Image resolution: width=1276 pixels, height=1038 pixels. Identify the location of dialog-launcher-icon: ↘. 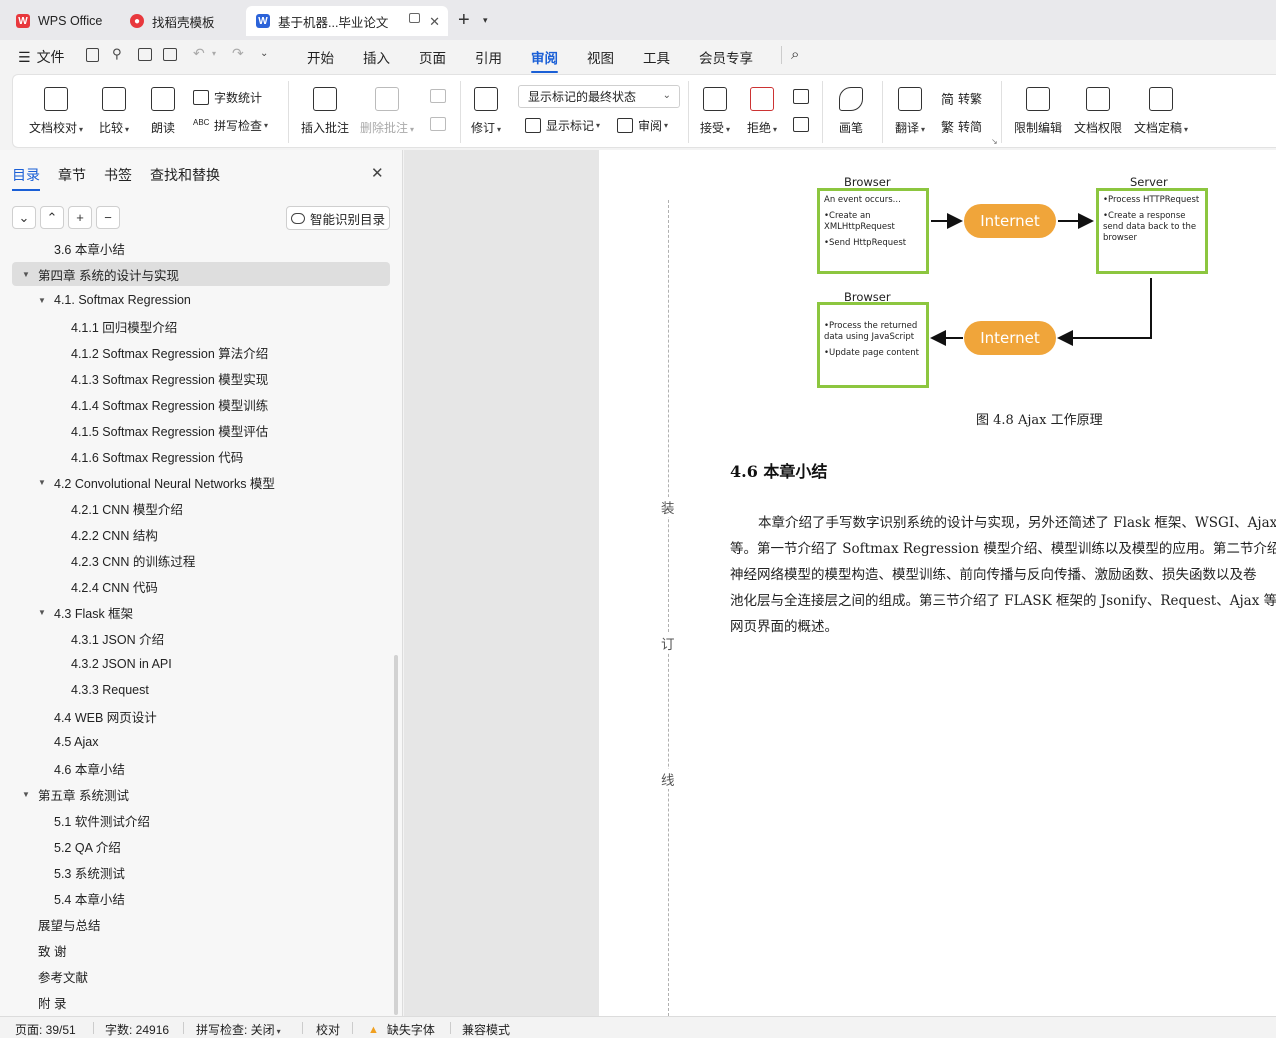
(994, 141).